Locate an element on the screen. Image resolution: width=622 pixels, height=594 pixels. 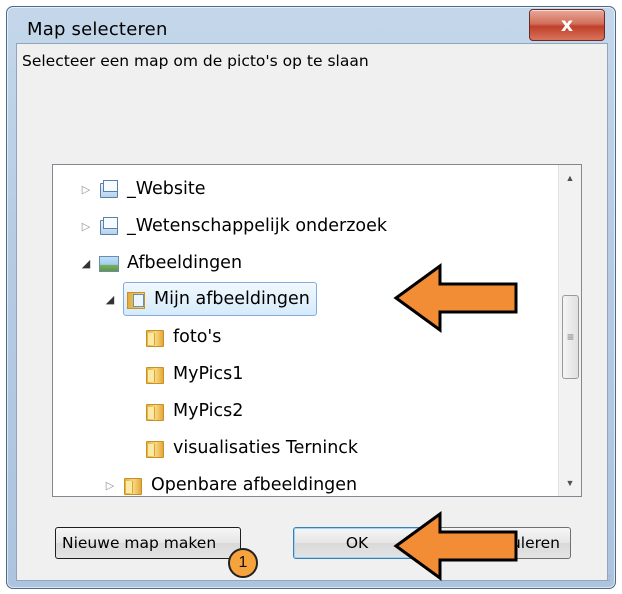
ok-label: OK is located at coordinates (357, 543).